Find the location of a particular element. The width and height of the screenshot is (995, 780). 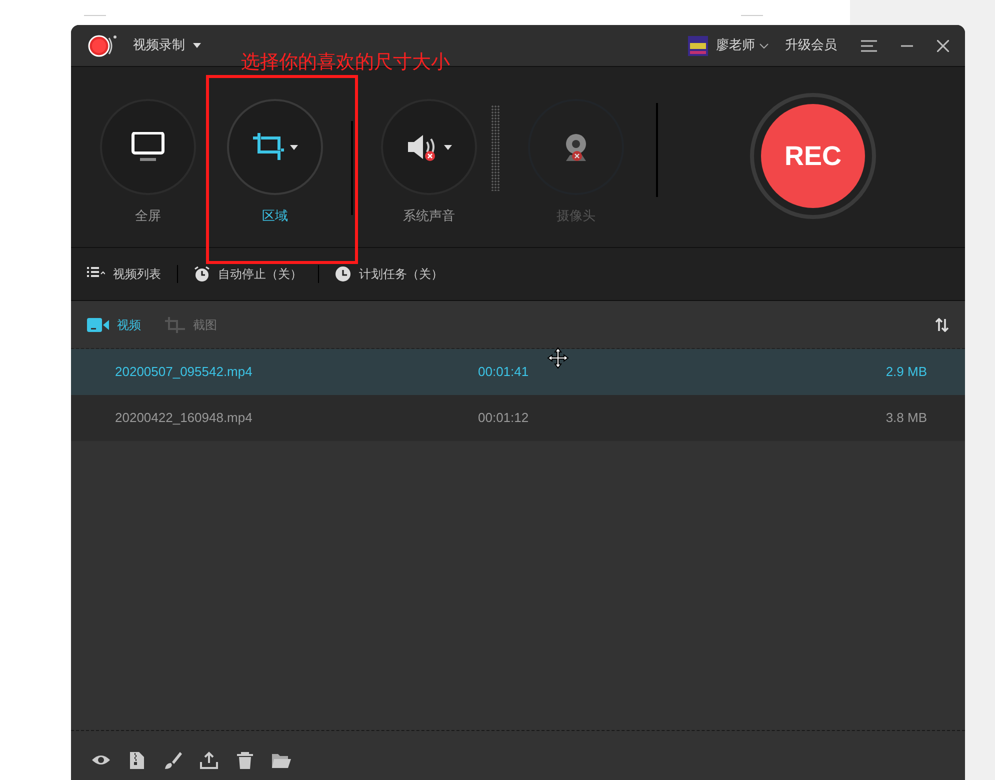

trash-icon is located at coordinates (245, 760).